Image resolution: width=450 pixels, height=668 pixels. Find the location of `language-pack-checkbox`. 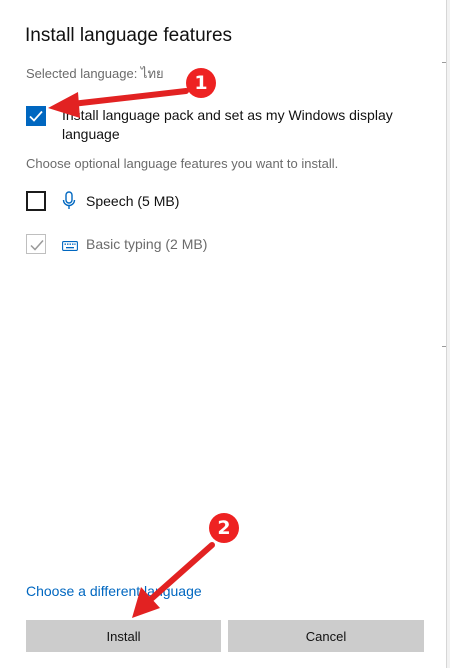

language-pack-checkbox is located at coordinates (36, 116).